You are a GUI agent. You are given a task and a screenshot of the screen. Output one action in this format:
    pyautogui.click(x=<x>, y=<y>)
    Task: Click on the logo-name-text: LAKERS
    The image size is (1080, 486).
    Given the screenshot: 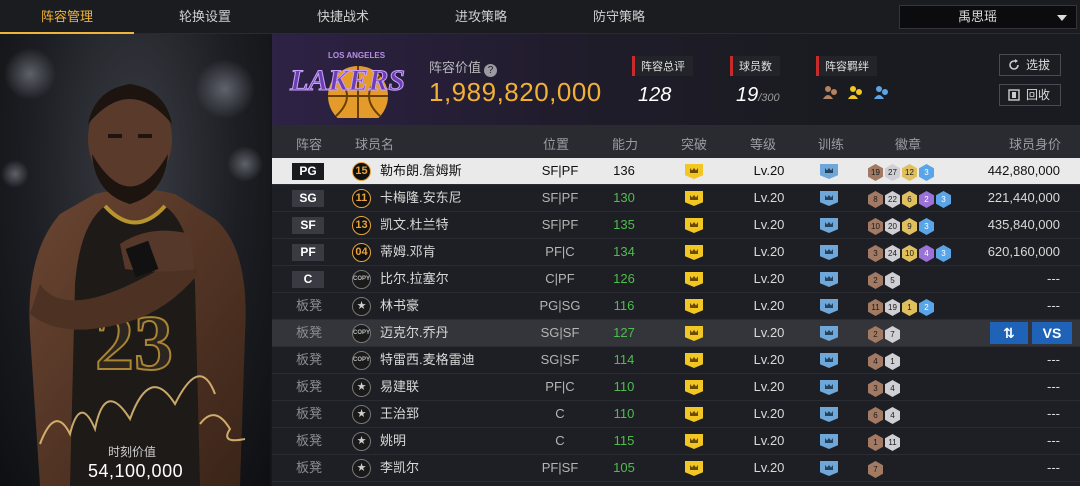 What is the action you would take?
    pyautogui.click(x=347, y=80)
    